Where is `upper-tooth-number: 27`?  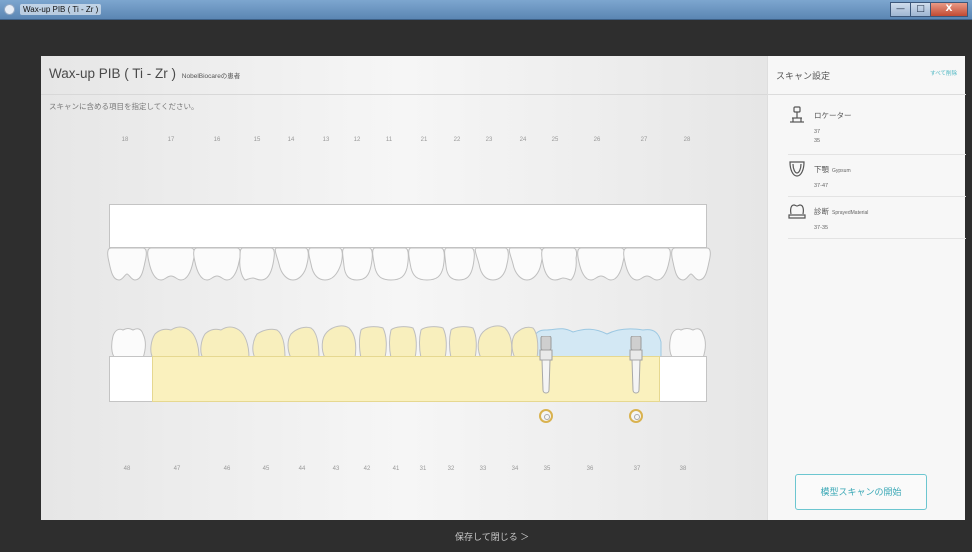
upper-tooth-number: 27 is located at coordinates (644, 140).